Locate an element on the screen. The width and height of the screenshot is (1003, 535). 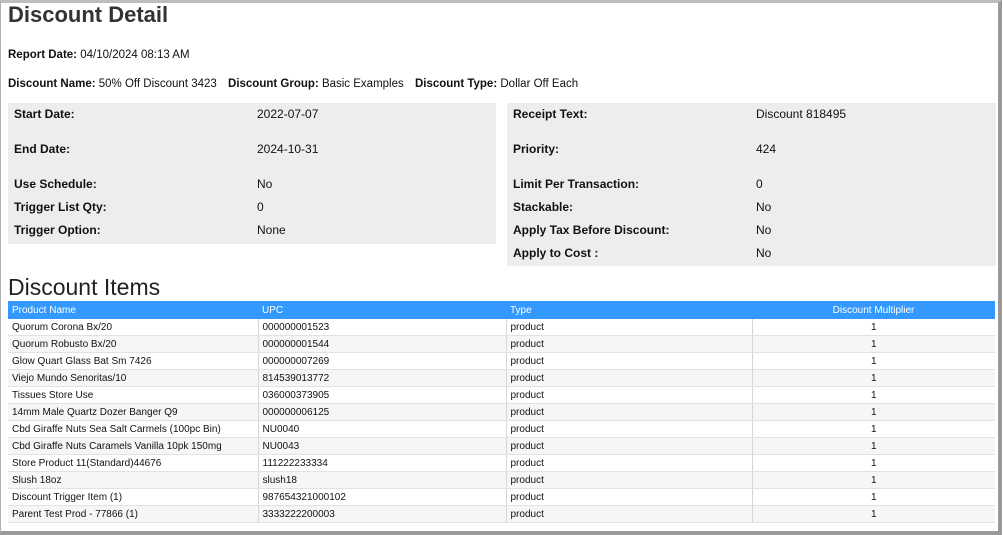
report-date-value: 04/10/2024 08:13 AM is located at coordinates (135, 55).